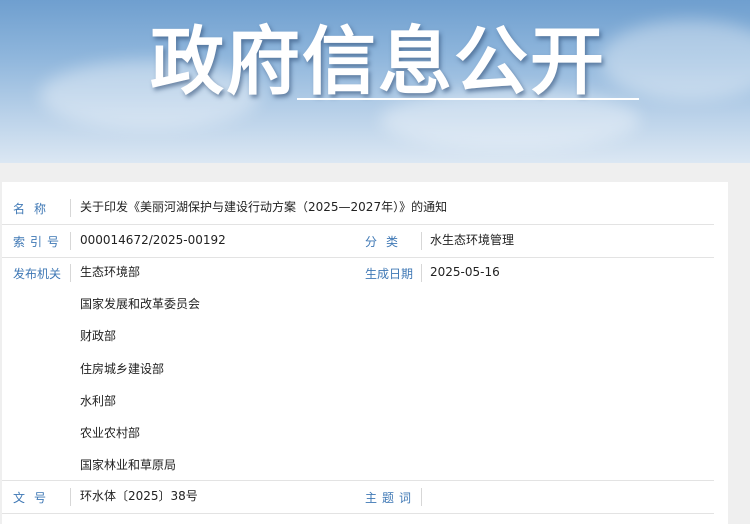 Image resolution: width=750 pixels, height=524 pixels. I want to click on topic-label: 主题词, so click(391, 498).